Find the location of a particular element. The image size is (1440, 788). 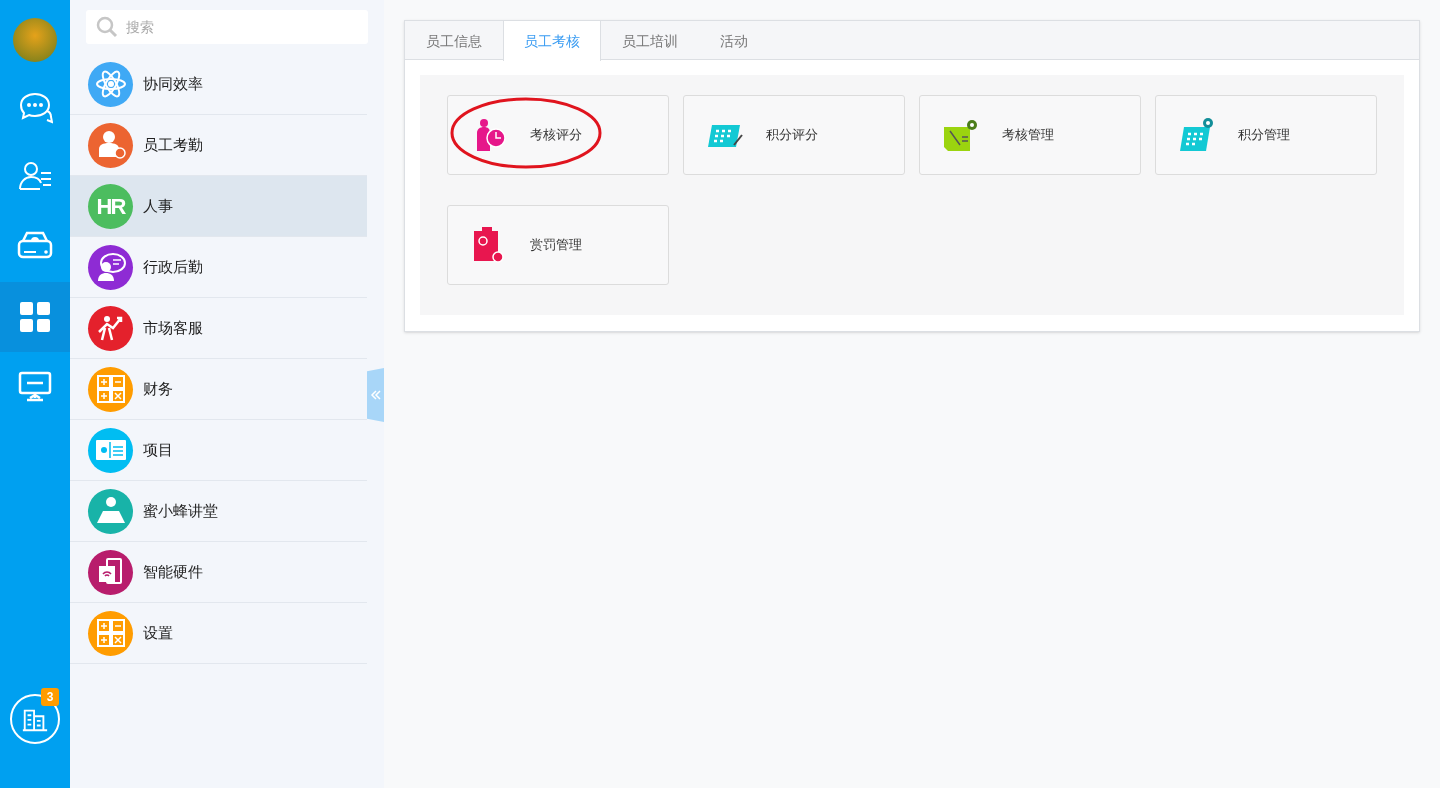

sidebar-item: HR 人事 is located at coordinates (218, 206).